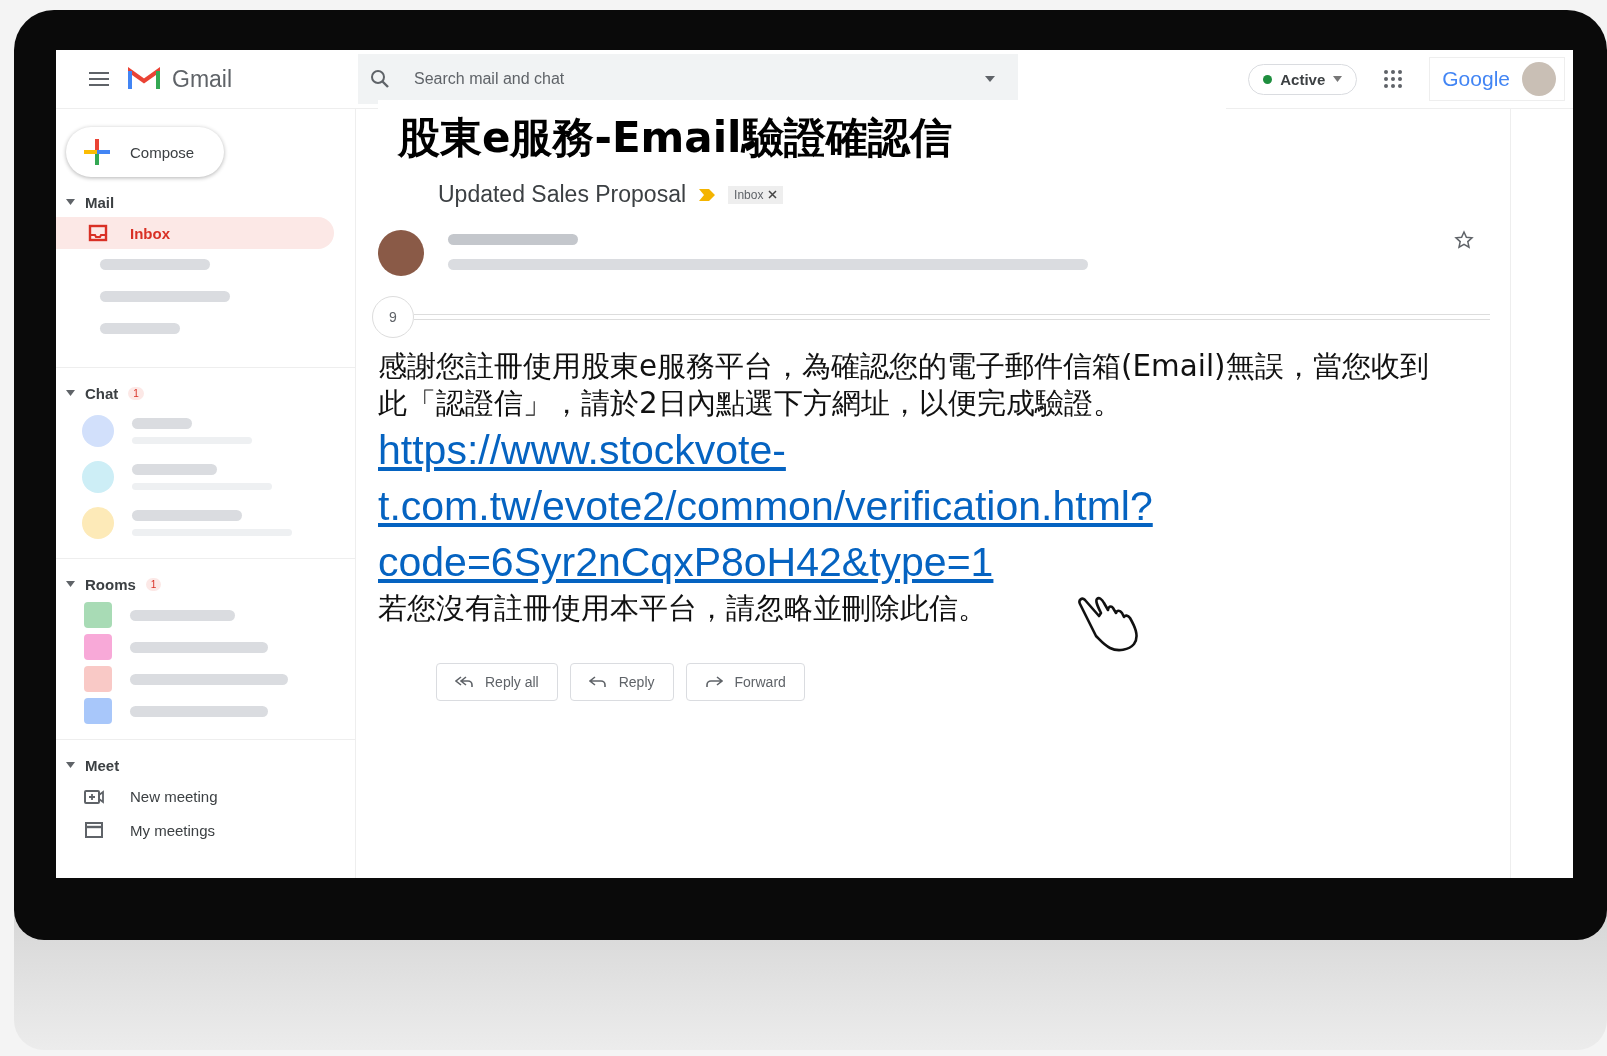 The height and width of the screenshot is (1056, 1607). I want to click on reply-icon, so click(597, 682).